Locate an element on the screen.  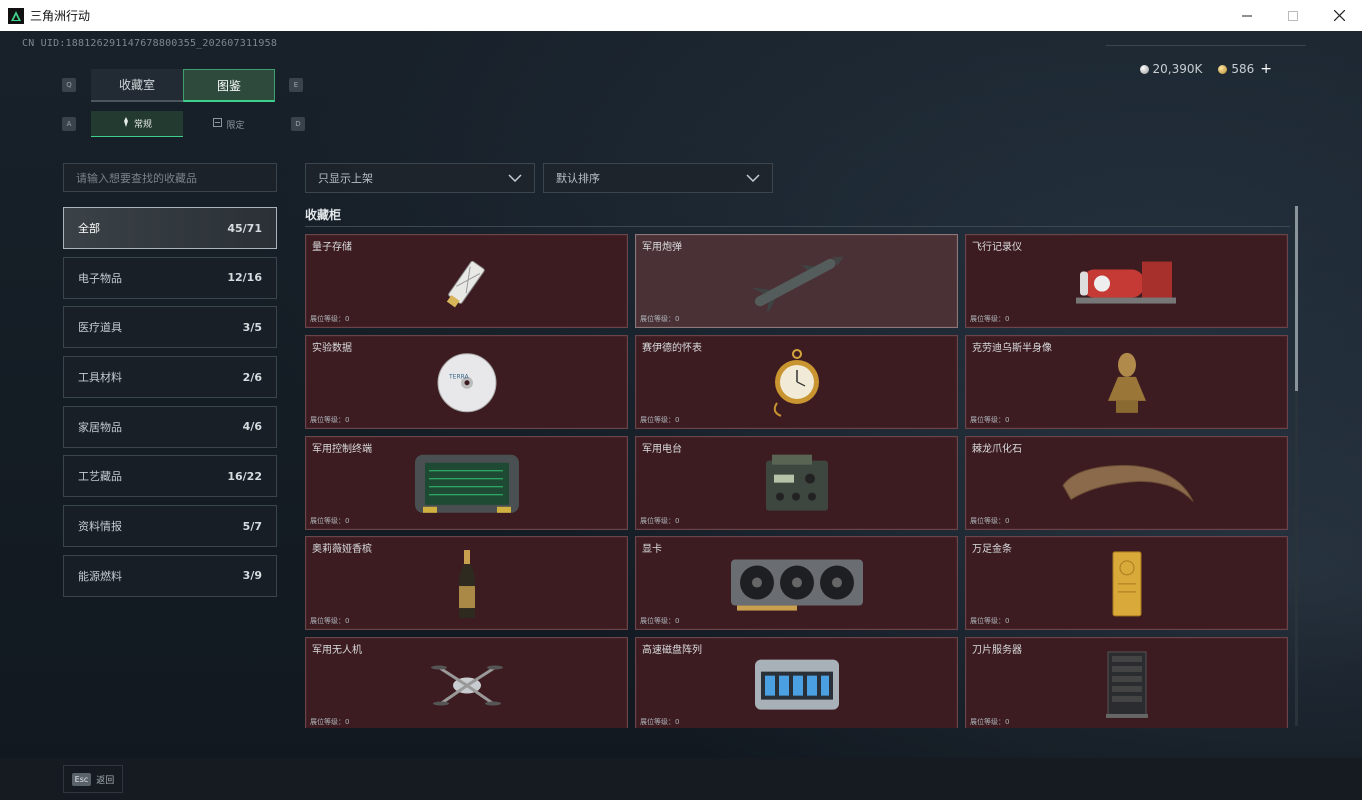
category-count: 16/22 is located at coordinates (244, 476).